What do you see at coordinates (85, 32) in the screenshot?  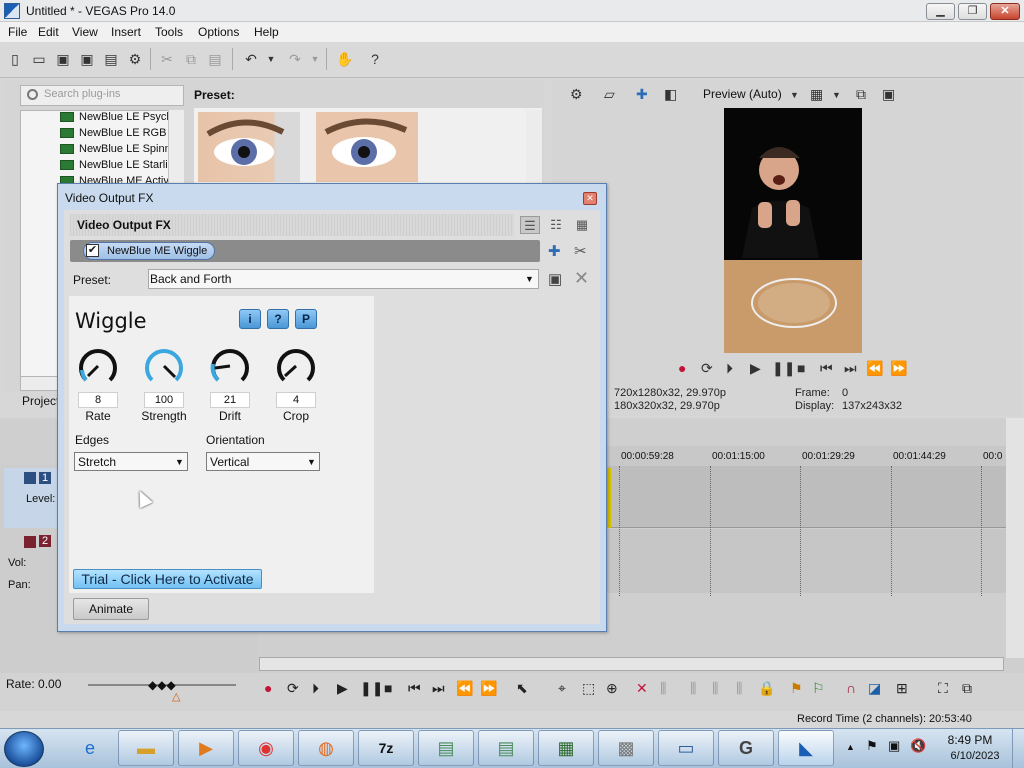 I see `menu-view: View` at bounding box center [85, 32].